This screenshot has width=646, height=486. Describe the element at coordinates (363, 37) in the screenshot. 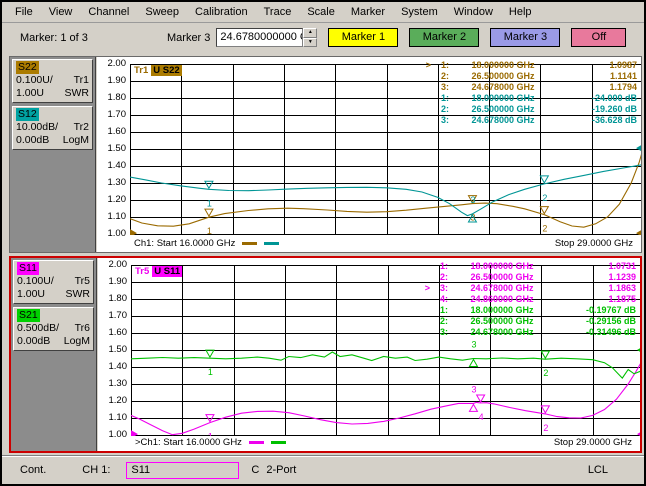

I see `marker-1-button: Marker 1` at that location.